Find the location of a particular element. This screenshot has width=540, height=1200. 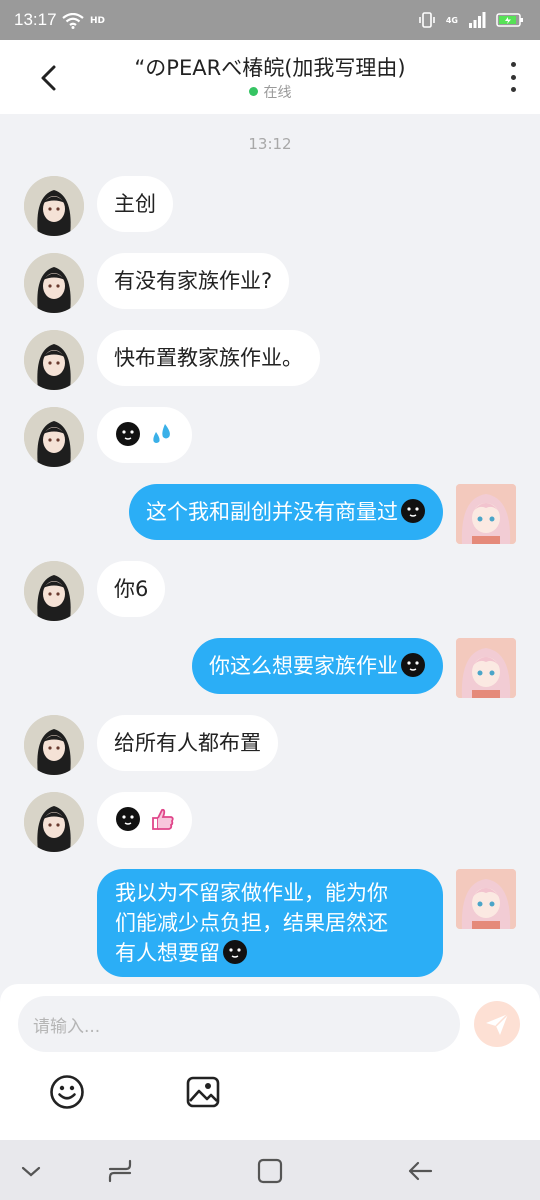

system-nav-bar is located at coordinates (270, 1170).